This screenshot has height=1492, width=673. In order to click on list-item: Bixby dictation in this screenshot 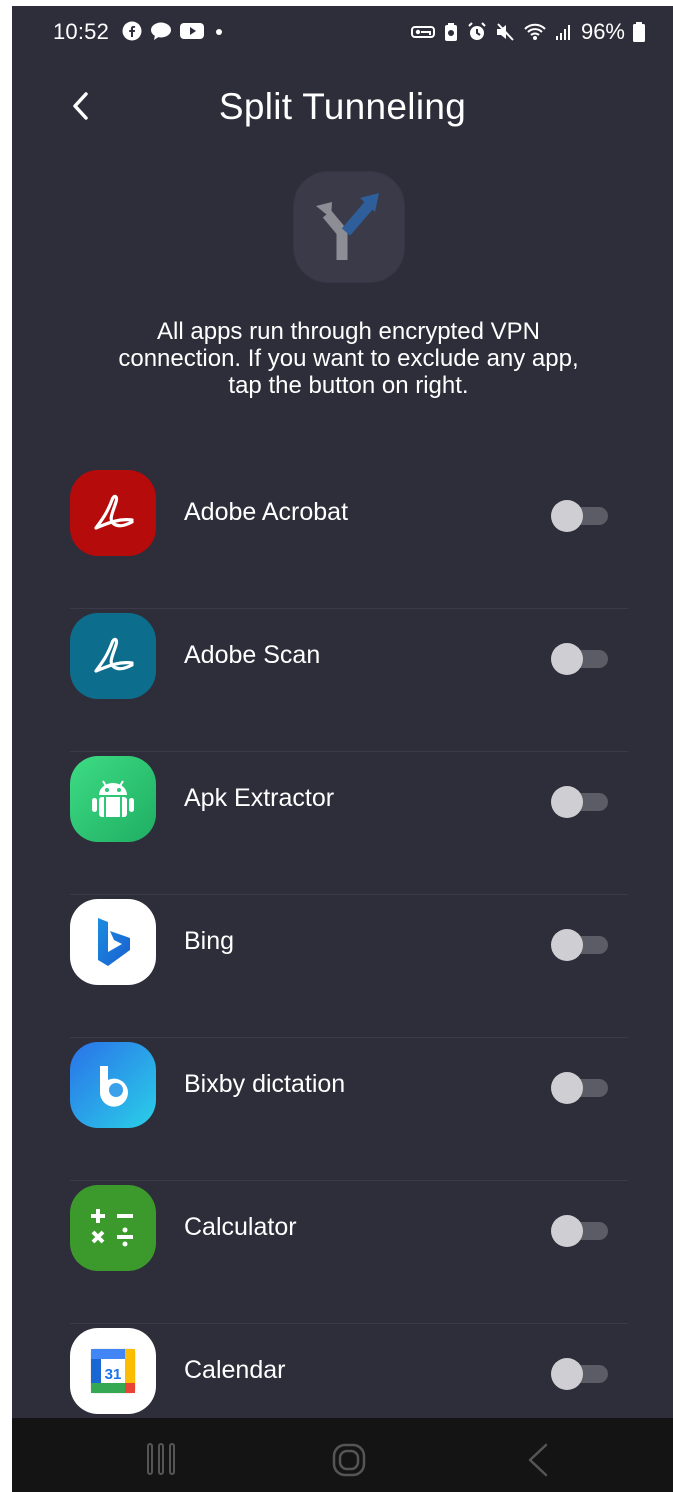, I will do `click(342, 1109)`.